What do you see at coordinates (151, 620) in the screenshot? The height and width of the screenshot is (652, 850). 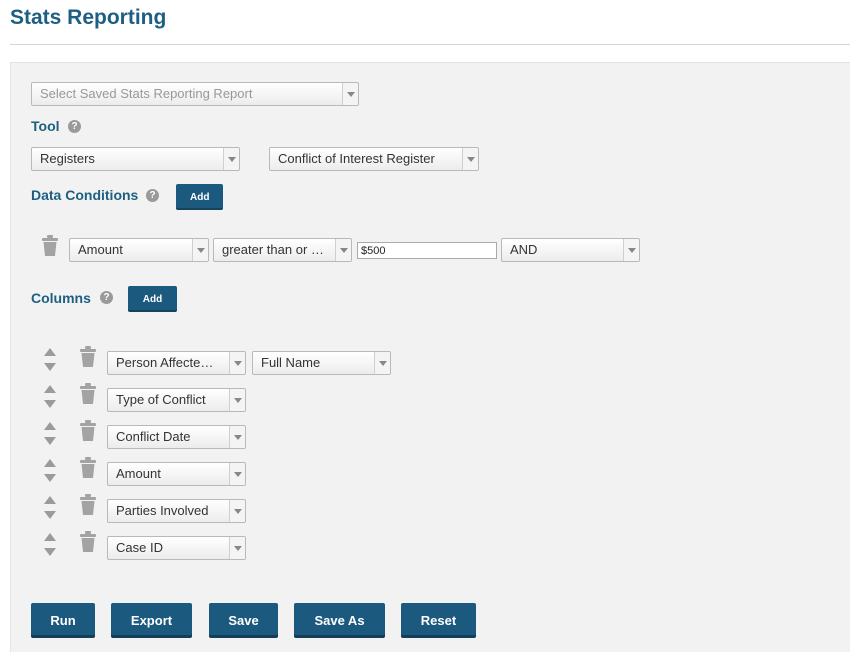 I see `export-button: Export` at bounding box center [151, 620].